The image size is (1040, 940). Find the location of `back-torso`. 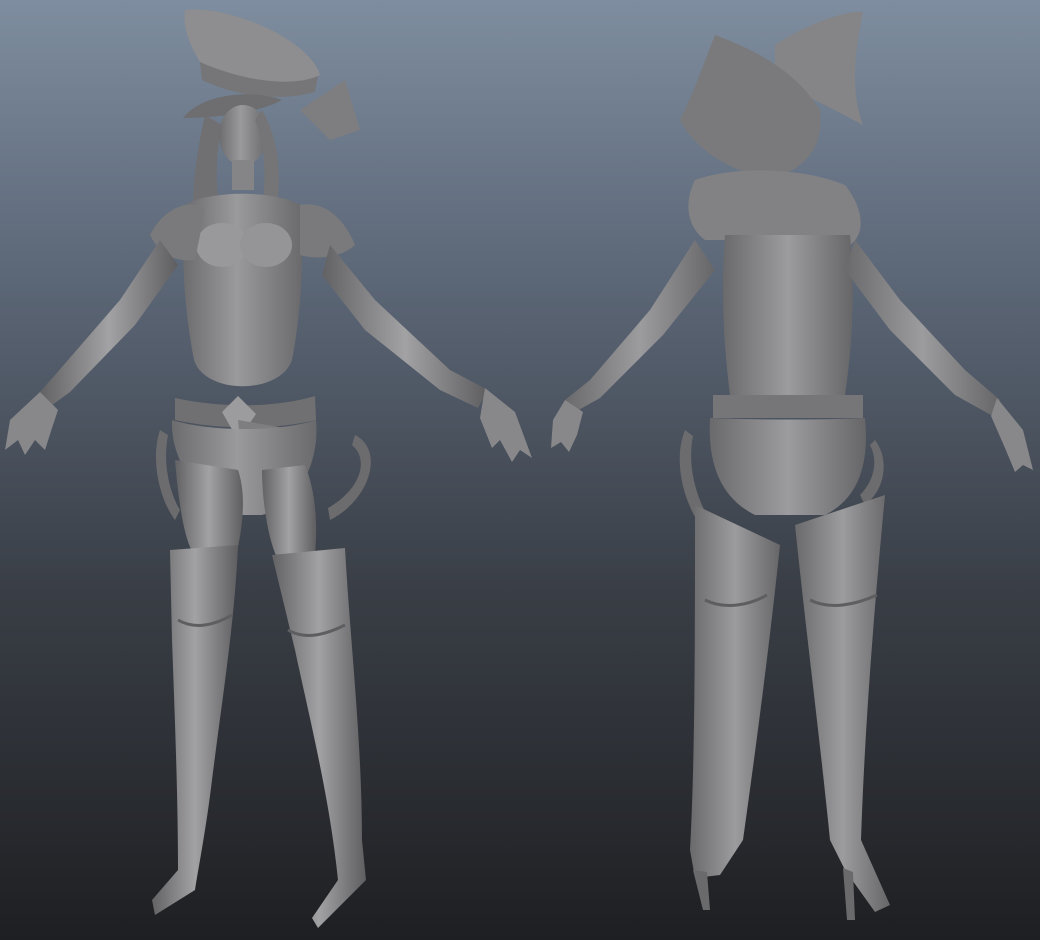

back-torso is located at coordinates (787, 315).